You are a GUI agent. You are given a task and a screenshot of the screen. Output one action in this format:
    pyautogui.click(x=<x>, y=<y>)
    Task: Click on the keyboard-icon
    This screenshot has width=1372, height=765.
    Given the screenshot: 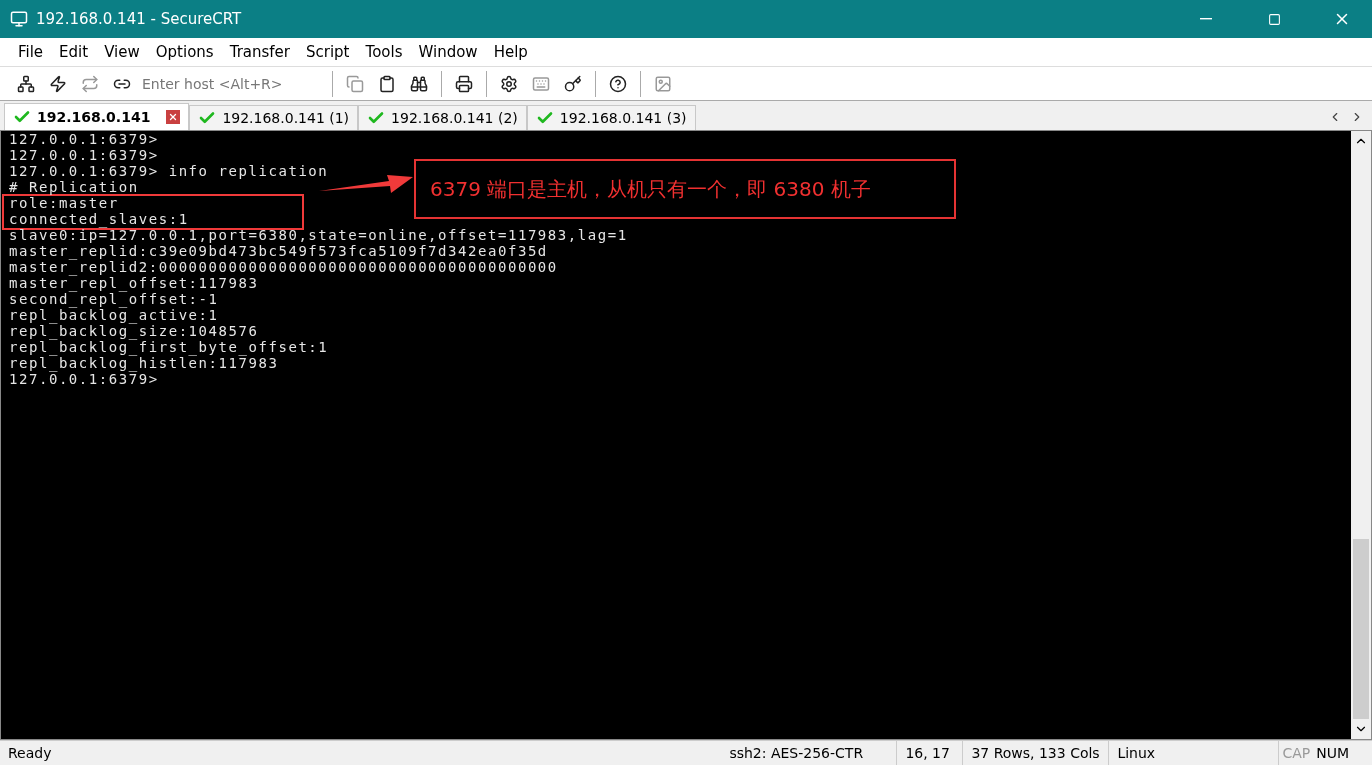 What is the action you would take?
    pyautogui.click(x=541, y=83)
    